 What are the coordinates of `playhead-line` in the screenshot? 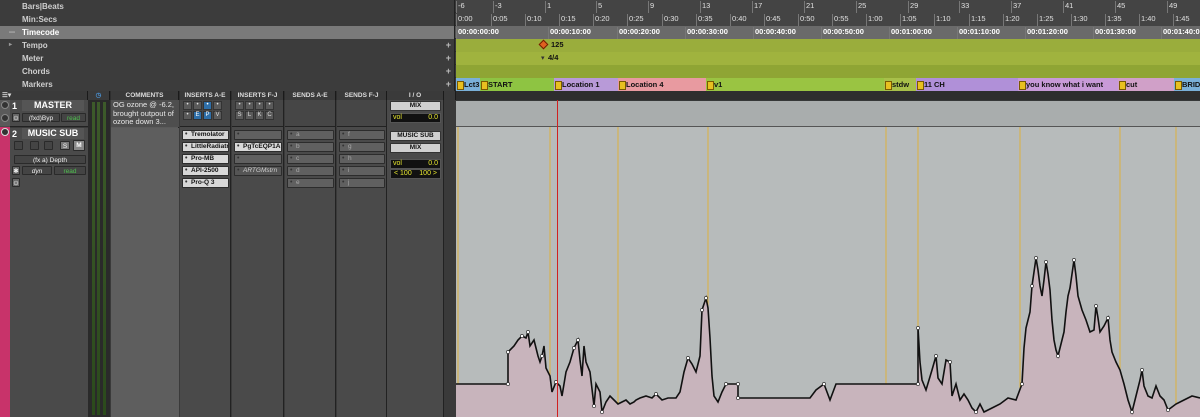 It's located at (557, 258).